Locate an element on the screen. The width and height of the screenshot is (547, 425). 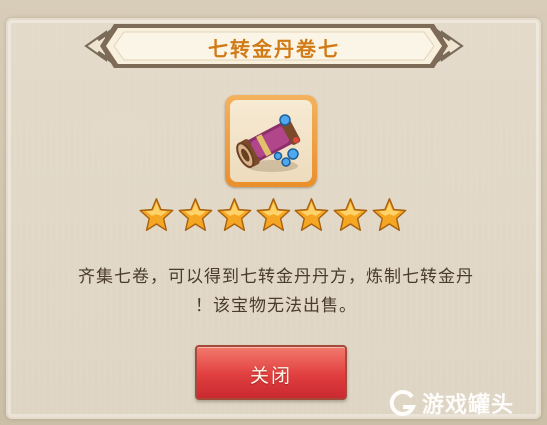
item-description: 齐集七卷，可以得到七转金丹丹方，炼制七转金丹 ！该宝物无法出售。 is located at coordinates (276, 292).